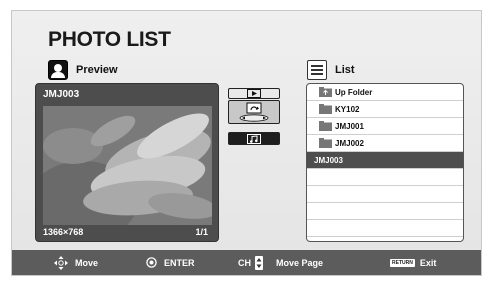  I want to click on footer-enter: ENTER, so click(170, 262).